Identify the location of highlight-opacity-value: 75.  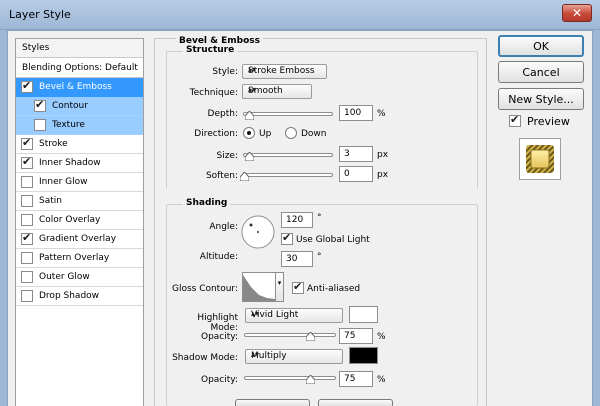
(350, 336).